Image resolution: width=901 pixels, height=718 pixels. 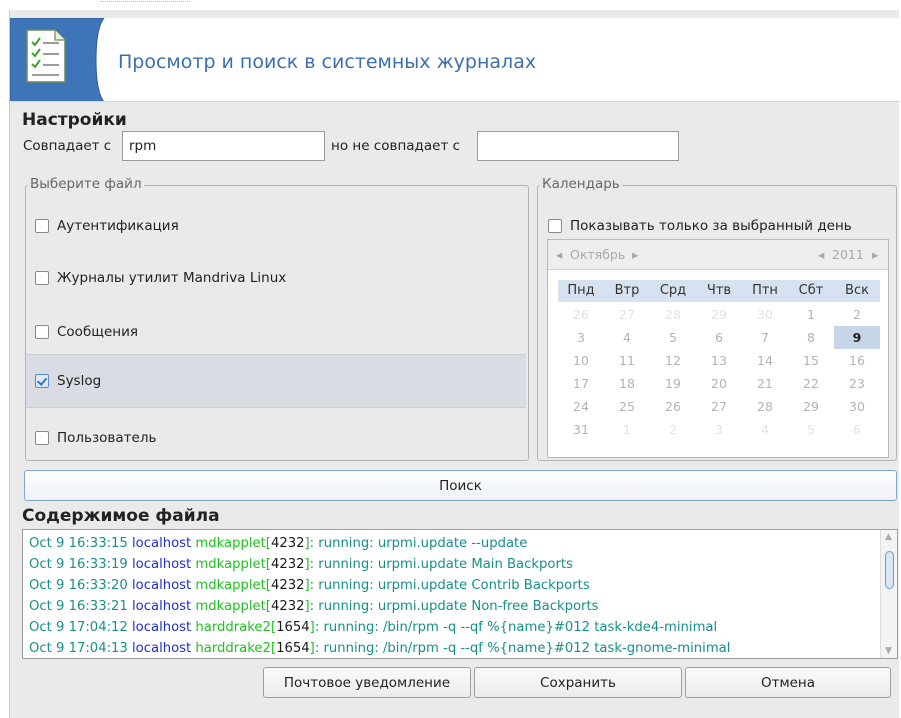 What do you see at coordinates (578, 682) in the screenshot?
I see `save-button: Сохранить` at bounding box center [578, 682].